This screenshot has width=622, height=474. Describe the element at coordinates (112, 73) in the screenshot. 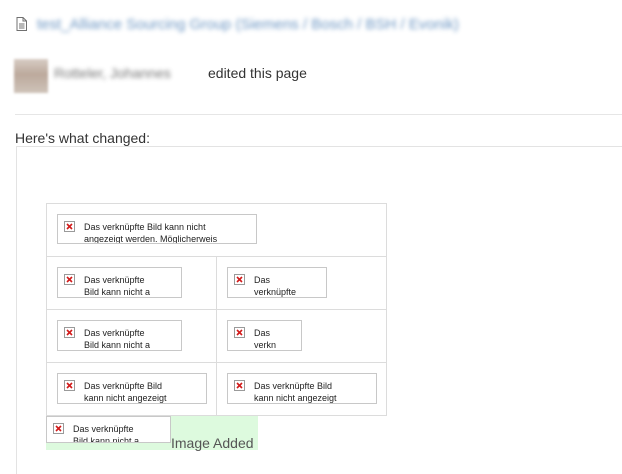

I see `author-name: Rotteler, Johannes` at that location.